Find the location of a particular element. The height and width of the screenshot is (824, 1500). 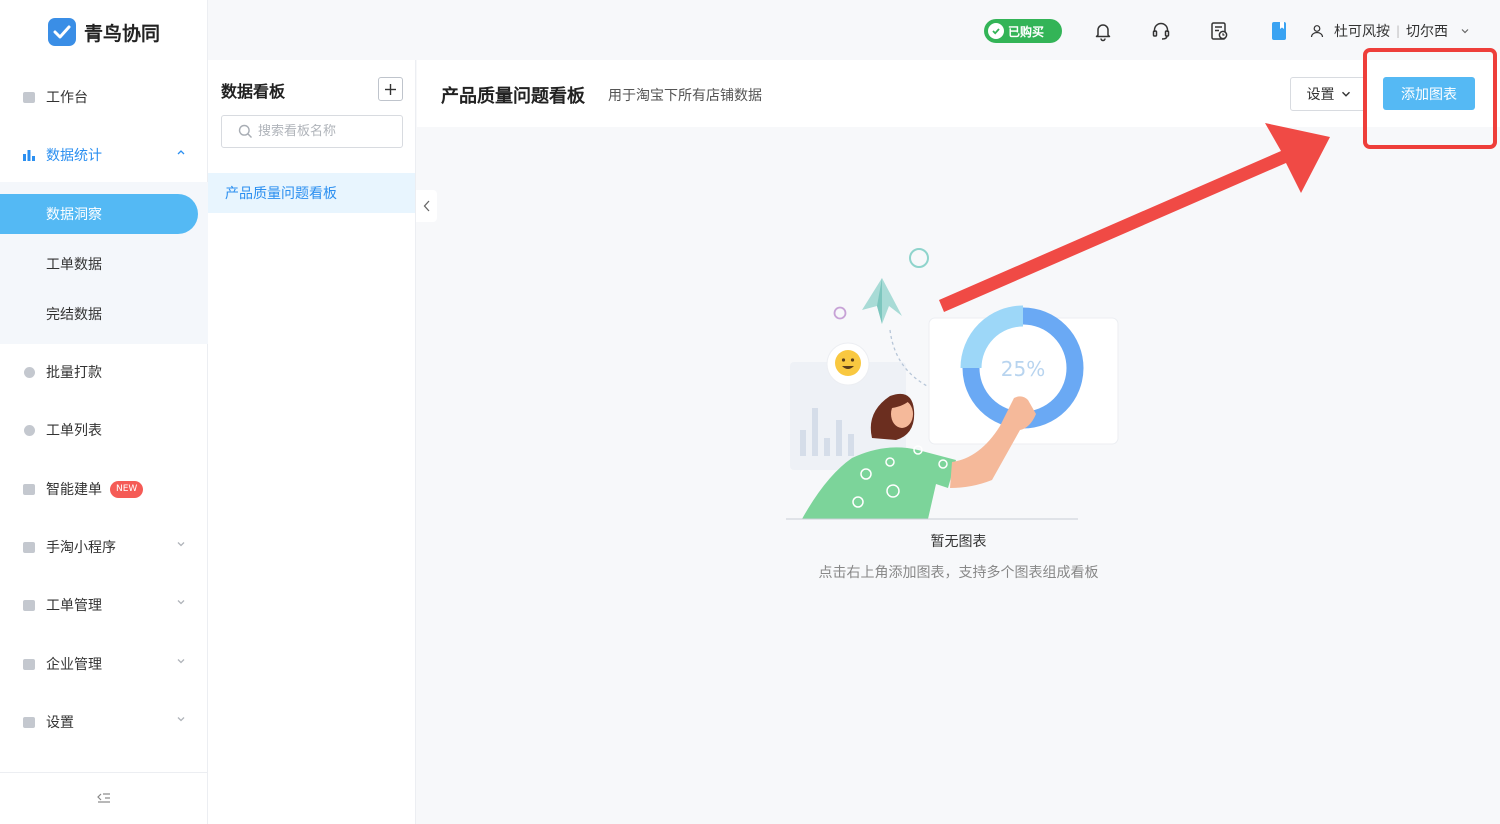

sidebar-item-taobao-miniprogram: 手淘小程序 is located at coordinates (104, 547).